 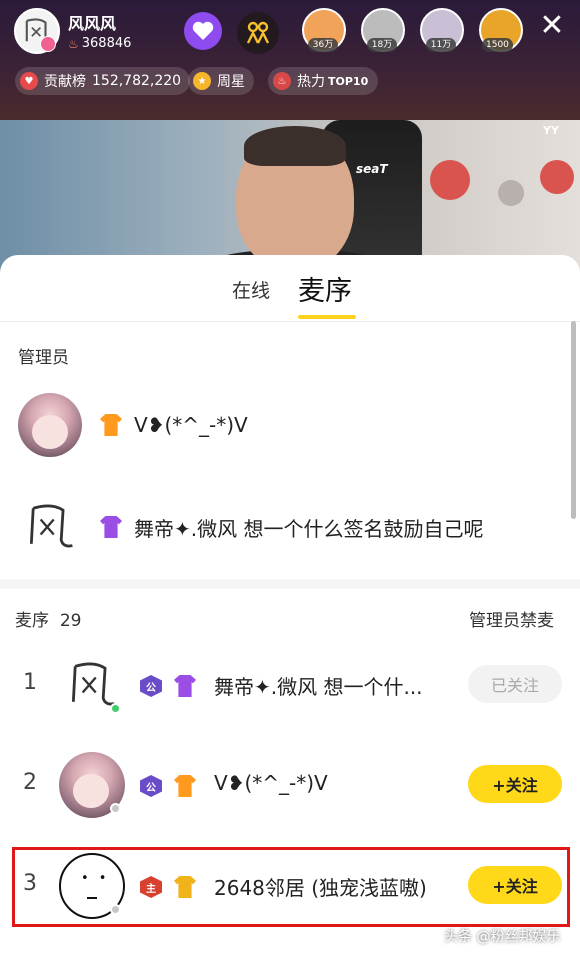 I want to click on viewer-1-score: 36万, so click(x=323, y=45).